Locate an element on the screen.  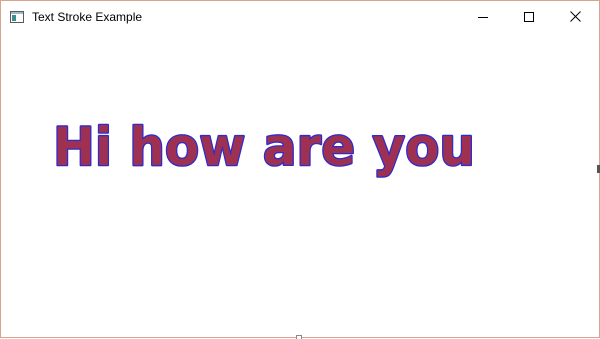
close-button is located at coordinates (575, 16).